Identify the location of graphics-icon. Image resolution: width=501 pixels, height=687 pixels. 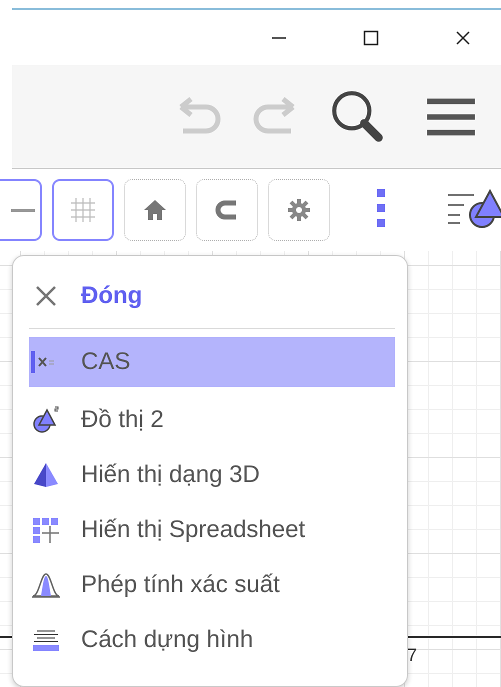
(46, 419).